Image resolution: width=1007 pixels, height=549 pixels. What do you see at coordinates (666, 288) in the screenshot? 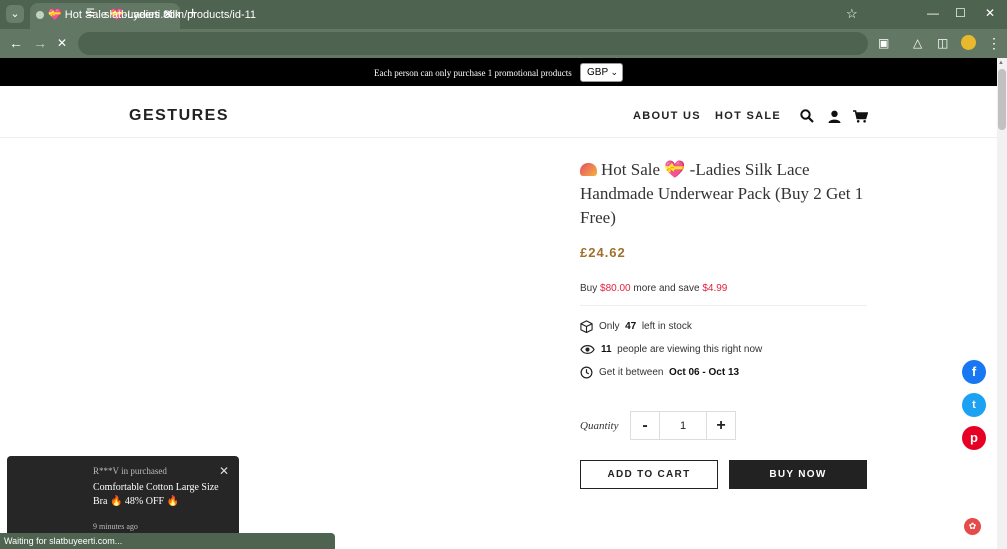
I see `bundle-middle: more and save` at bounding box center [666, 288].